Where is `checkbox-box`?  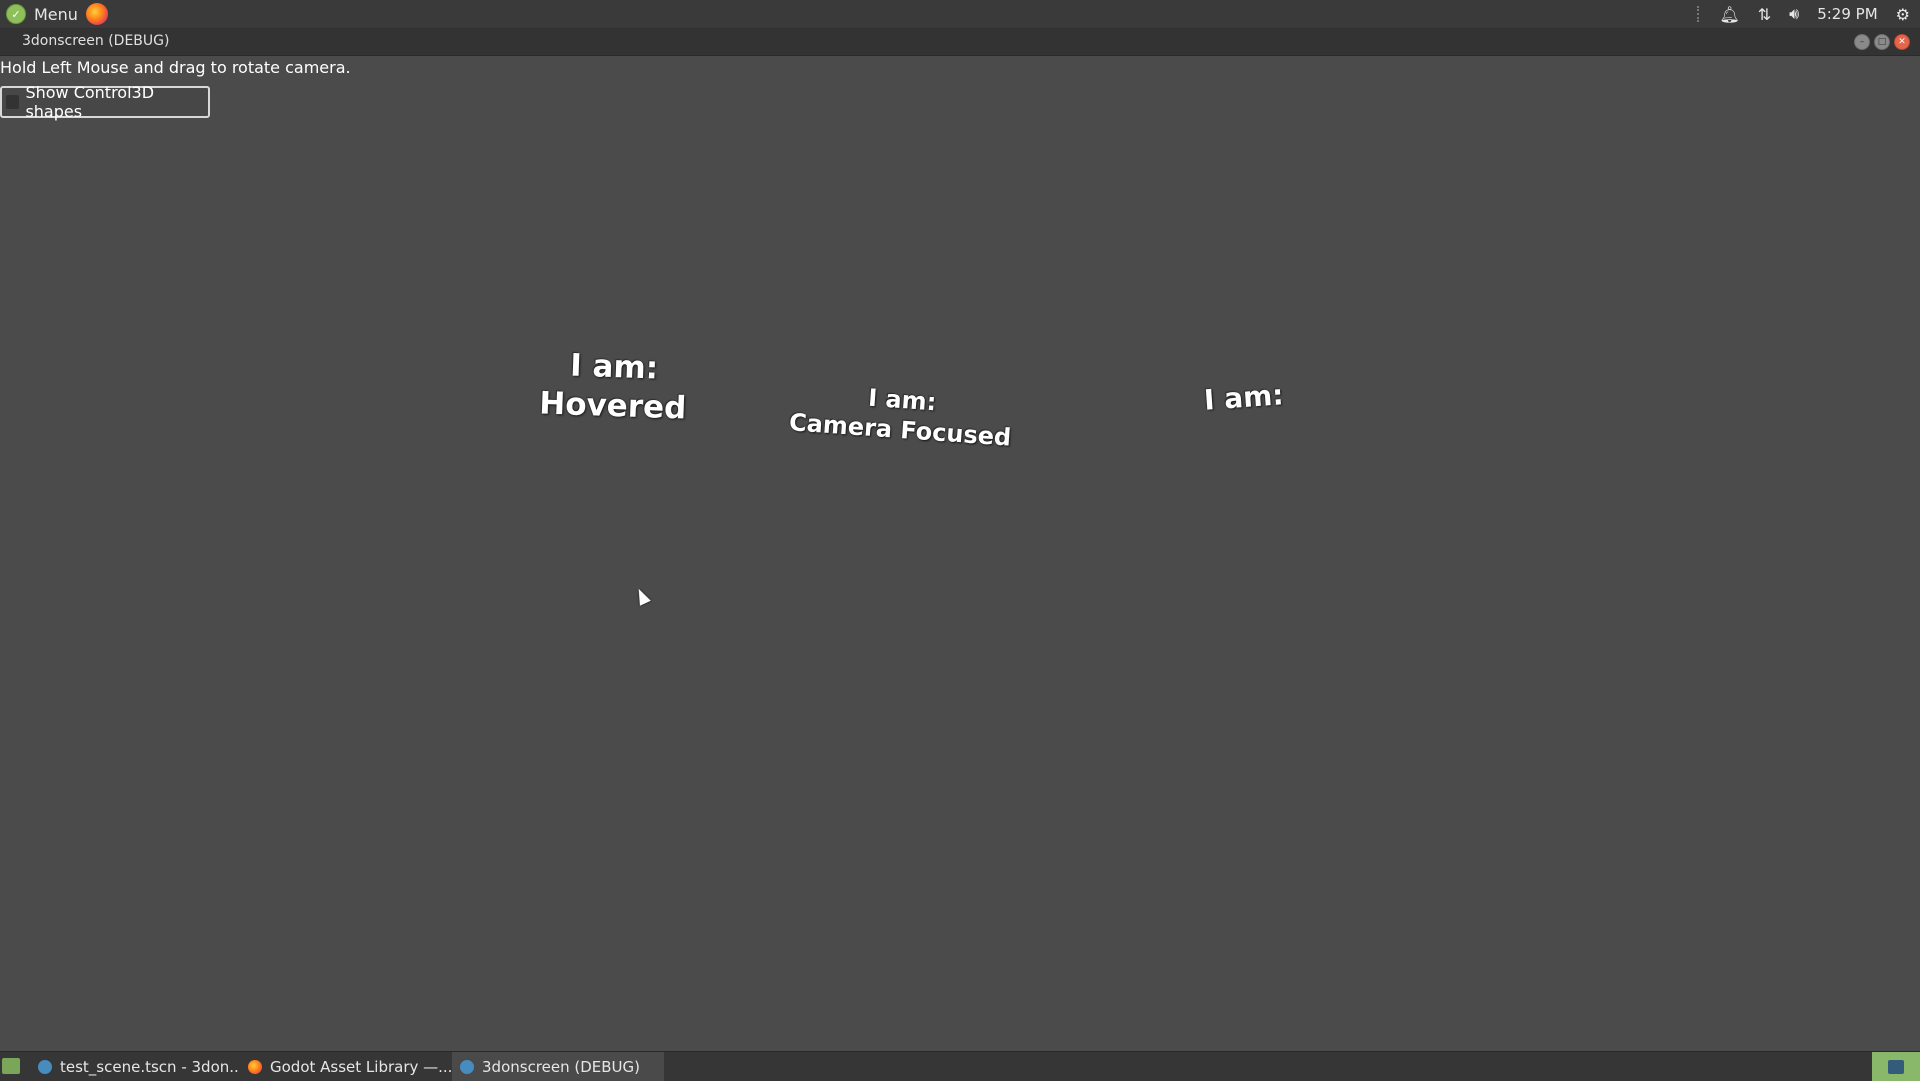
checkbox-box is located at coordinates (13, 102).